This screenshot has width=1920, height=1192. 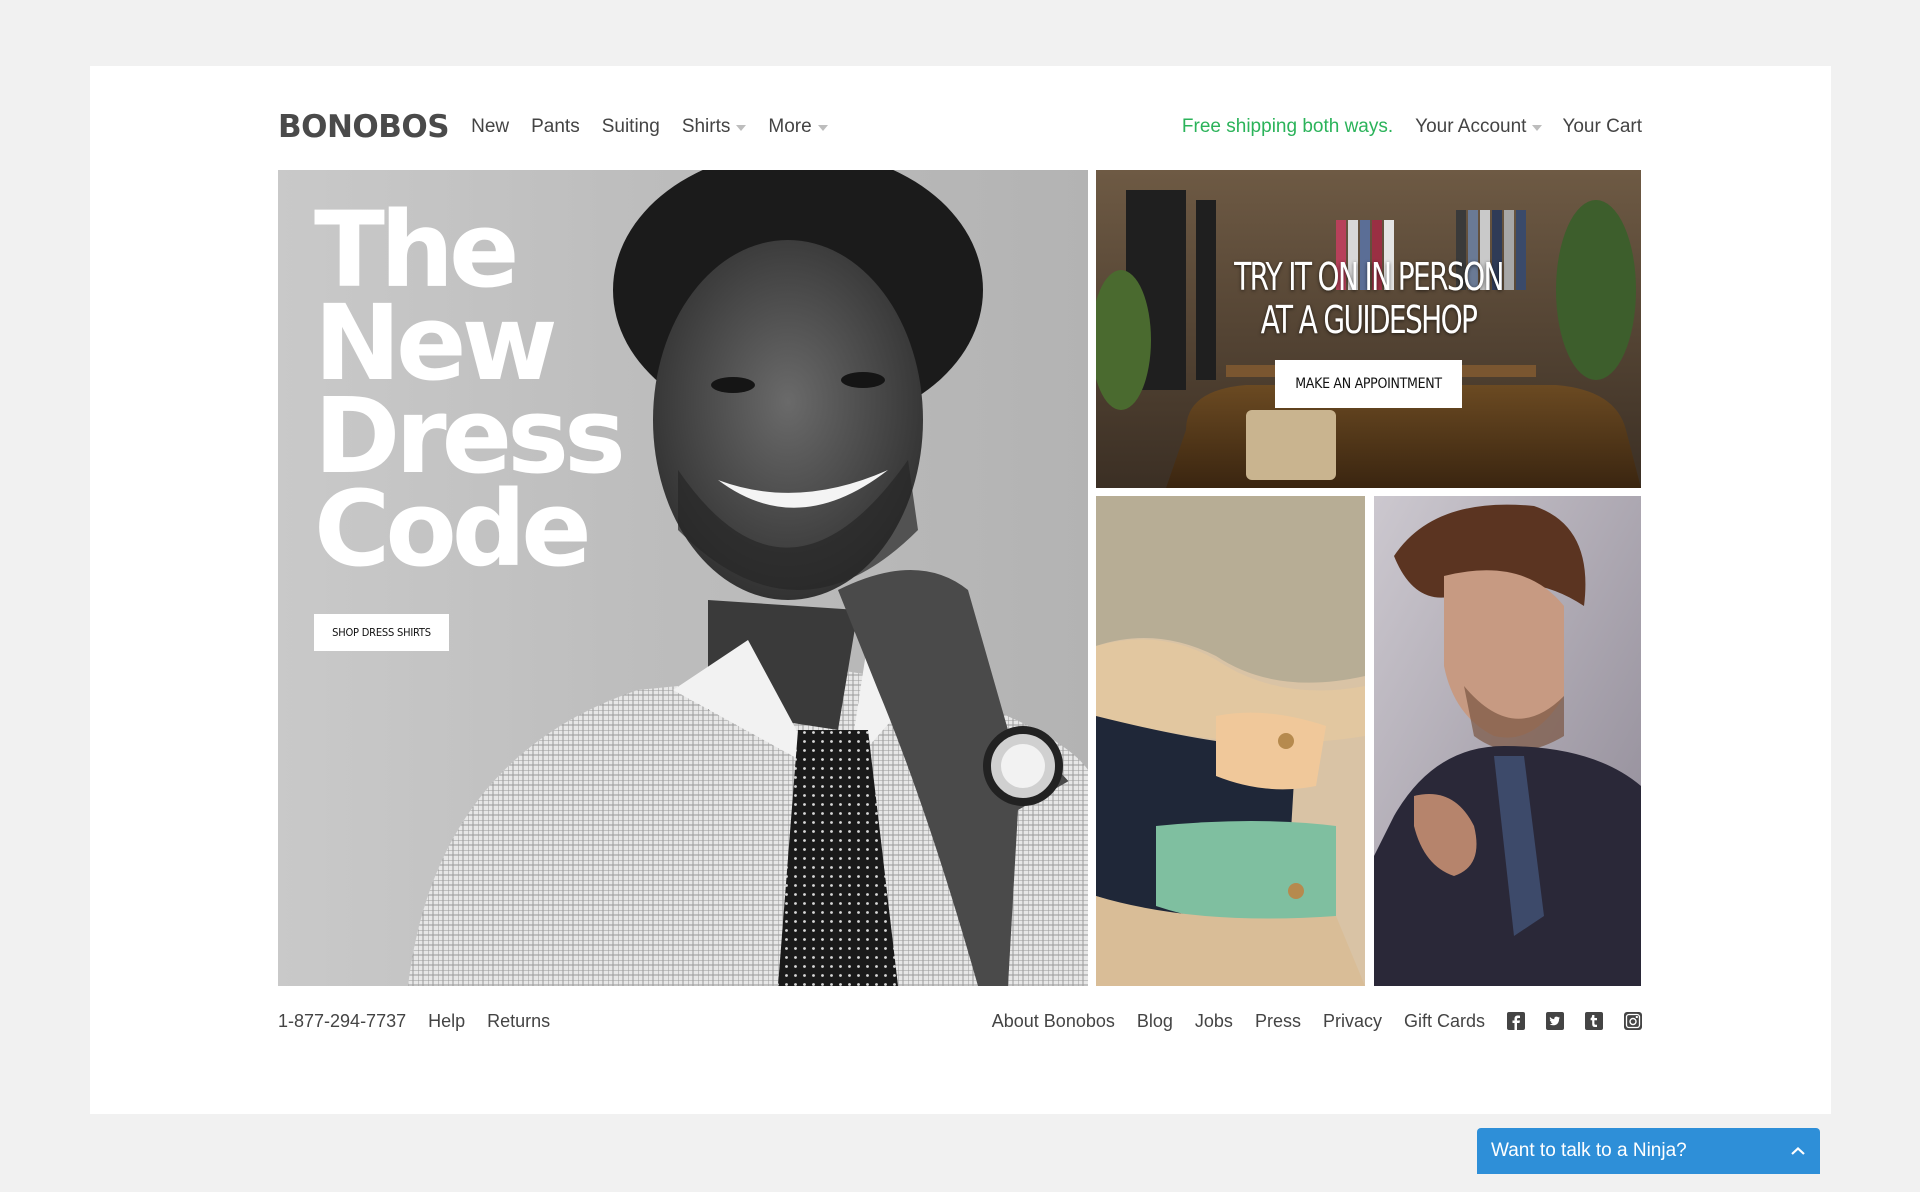 I want to click on footer-link-returns: Returns, so click(x=518, y=1021).